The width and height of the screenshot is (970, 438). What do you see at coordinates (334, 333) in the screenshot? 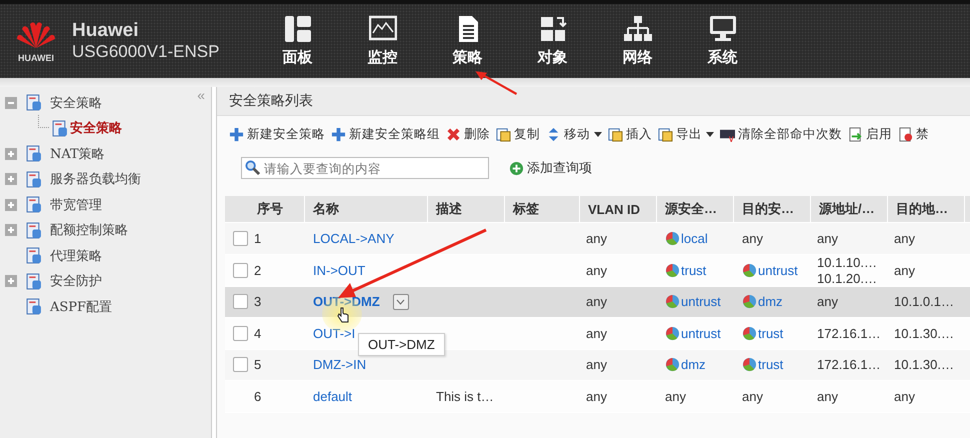
I see `policy-name-link: OUT->I` at bounding box center [334, 333].